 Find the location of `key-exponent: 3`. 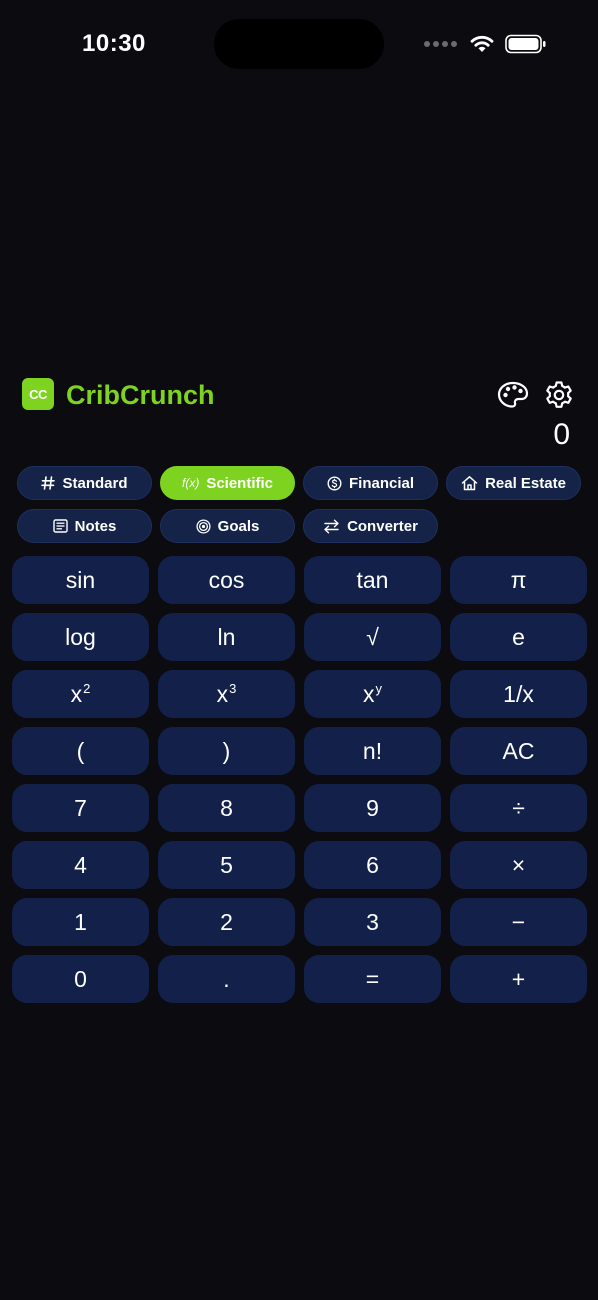

key-exponent: 3 is located at coordinates (233, 688).